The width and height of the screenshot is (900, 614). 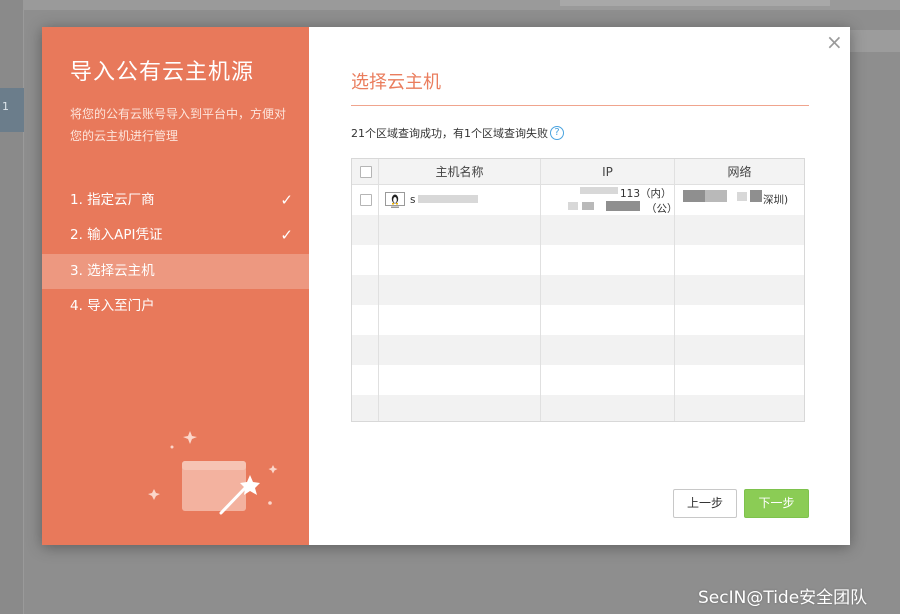 What do you see at coordinates (459, 172) in the screenshot?
I see `column-header-hostname: 主机名称` at bounding box center [459, 172].